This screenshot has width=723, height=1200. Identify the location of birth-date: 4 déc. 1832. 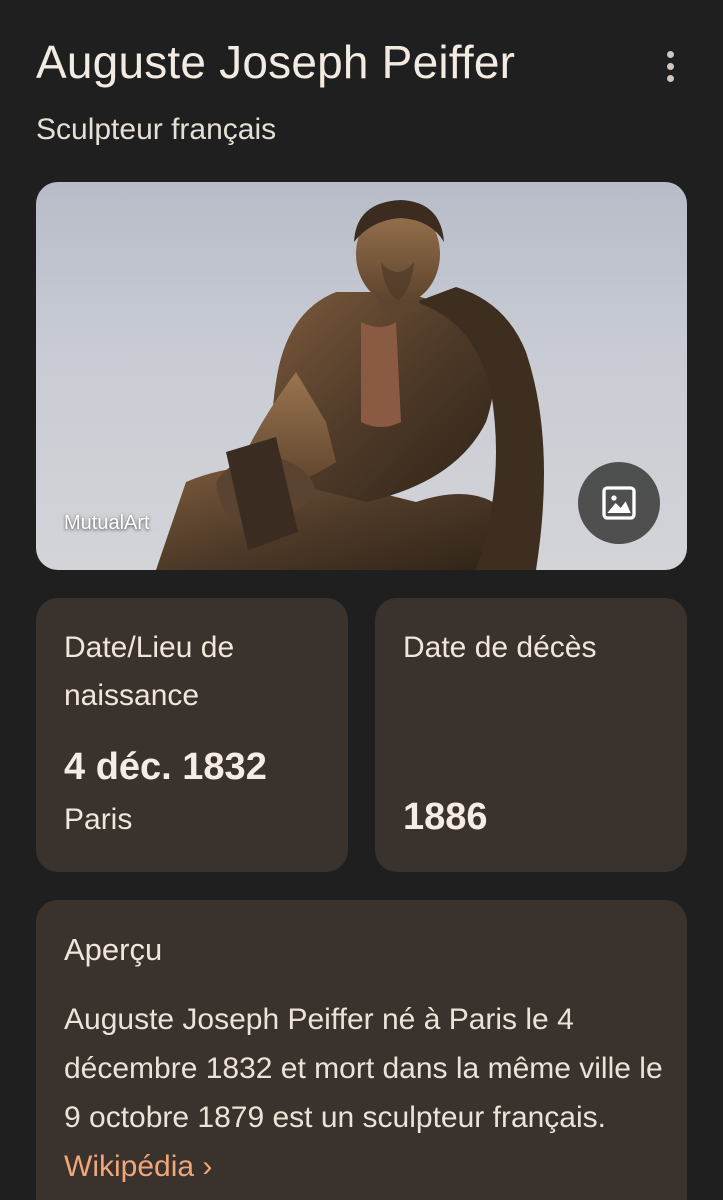
(165, 767).